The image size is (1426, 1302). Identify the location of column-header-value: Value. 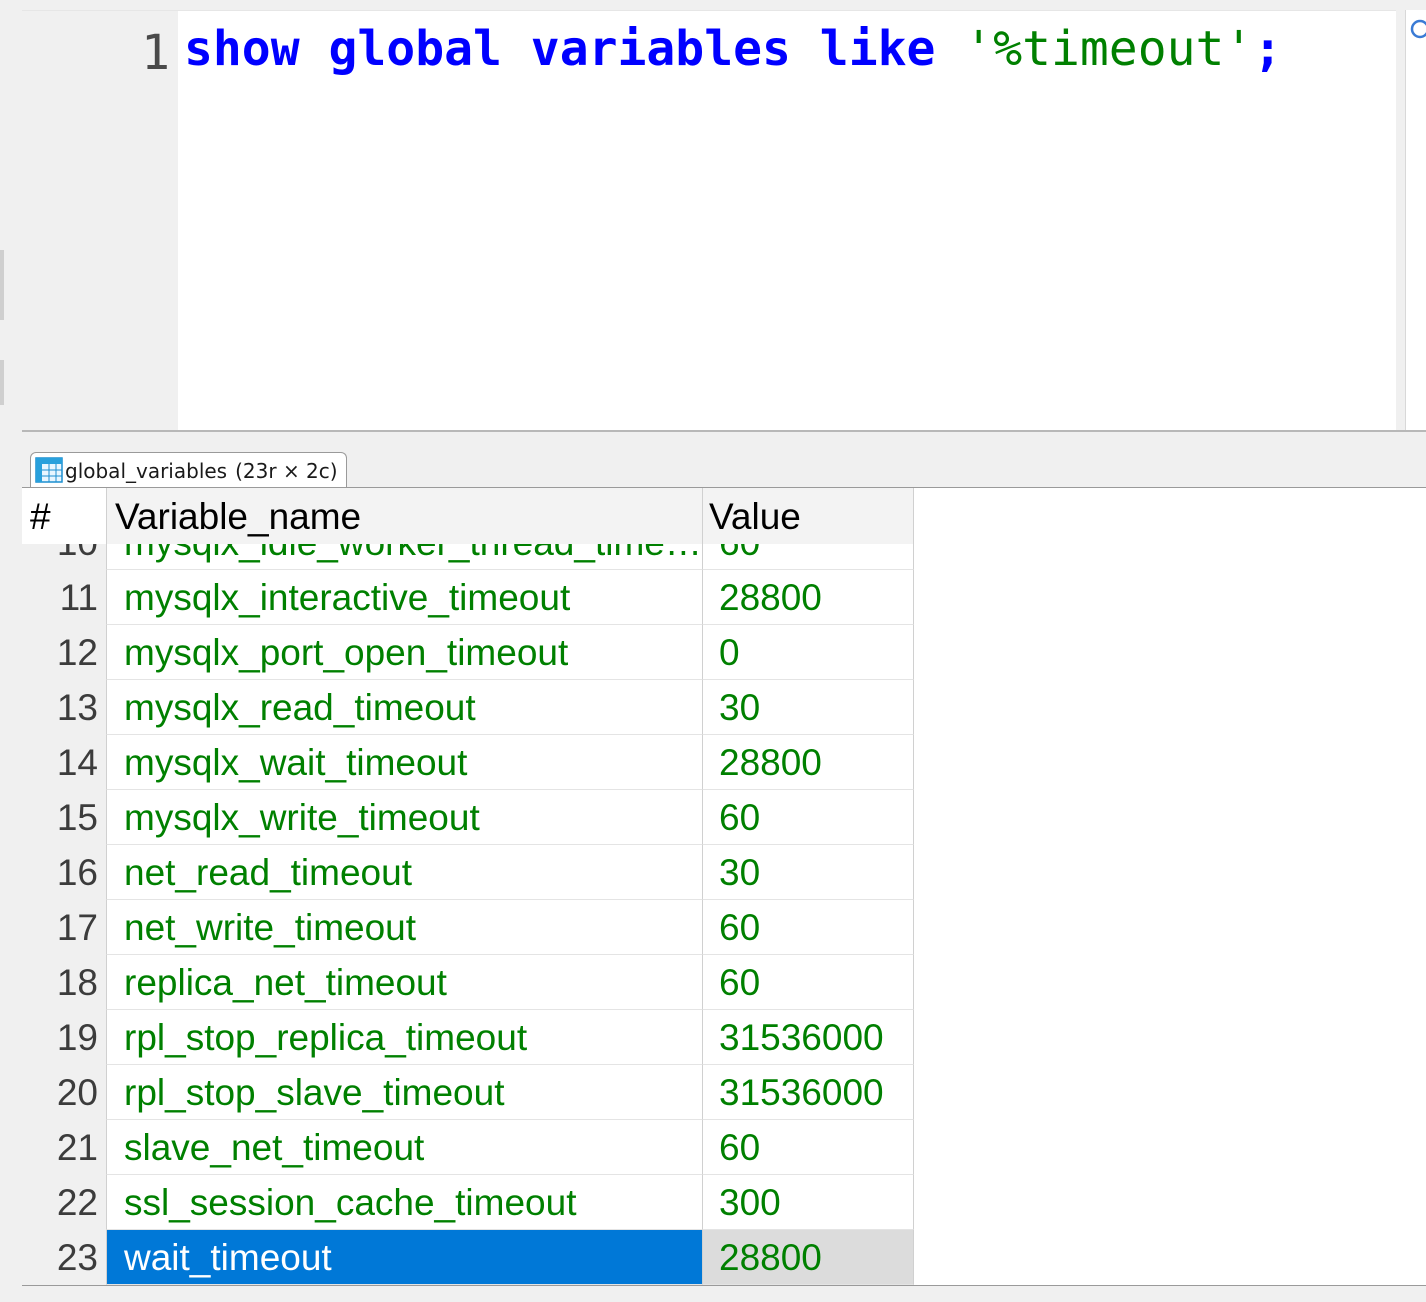
(808, 516).